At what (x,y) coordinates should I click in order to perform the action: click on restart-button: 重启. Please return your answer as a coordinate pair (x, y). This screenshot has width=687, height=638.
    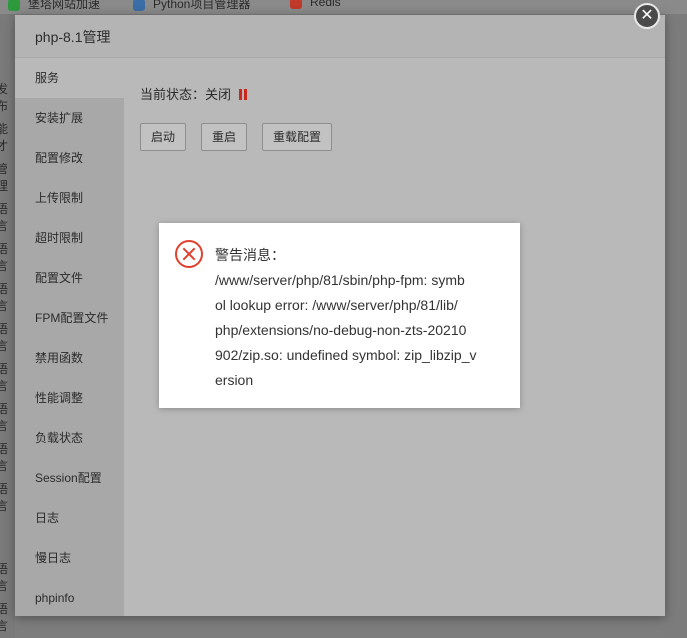
    Looking at the image, I should click on (224, 137).